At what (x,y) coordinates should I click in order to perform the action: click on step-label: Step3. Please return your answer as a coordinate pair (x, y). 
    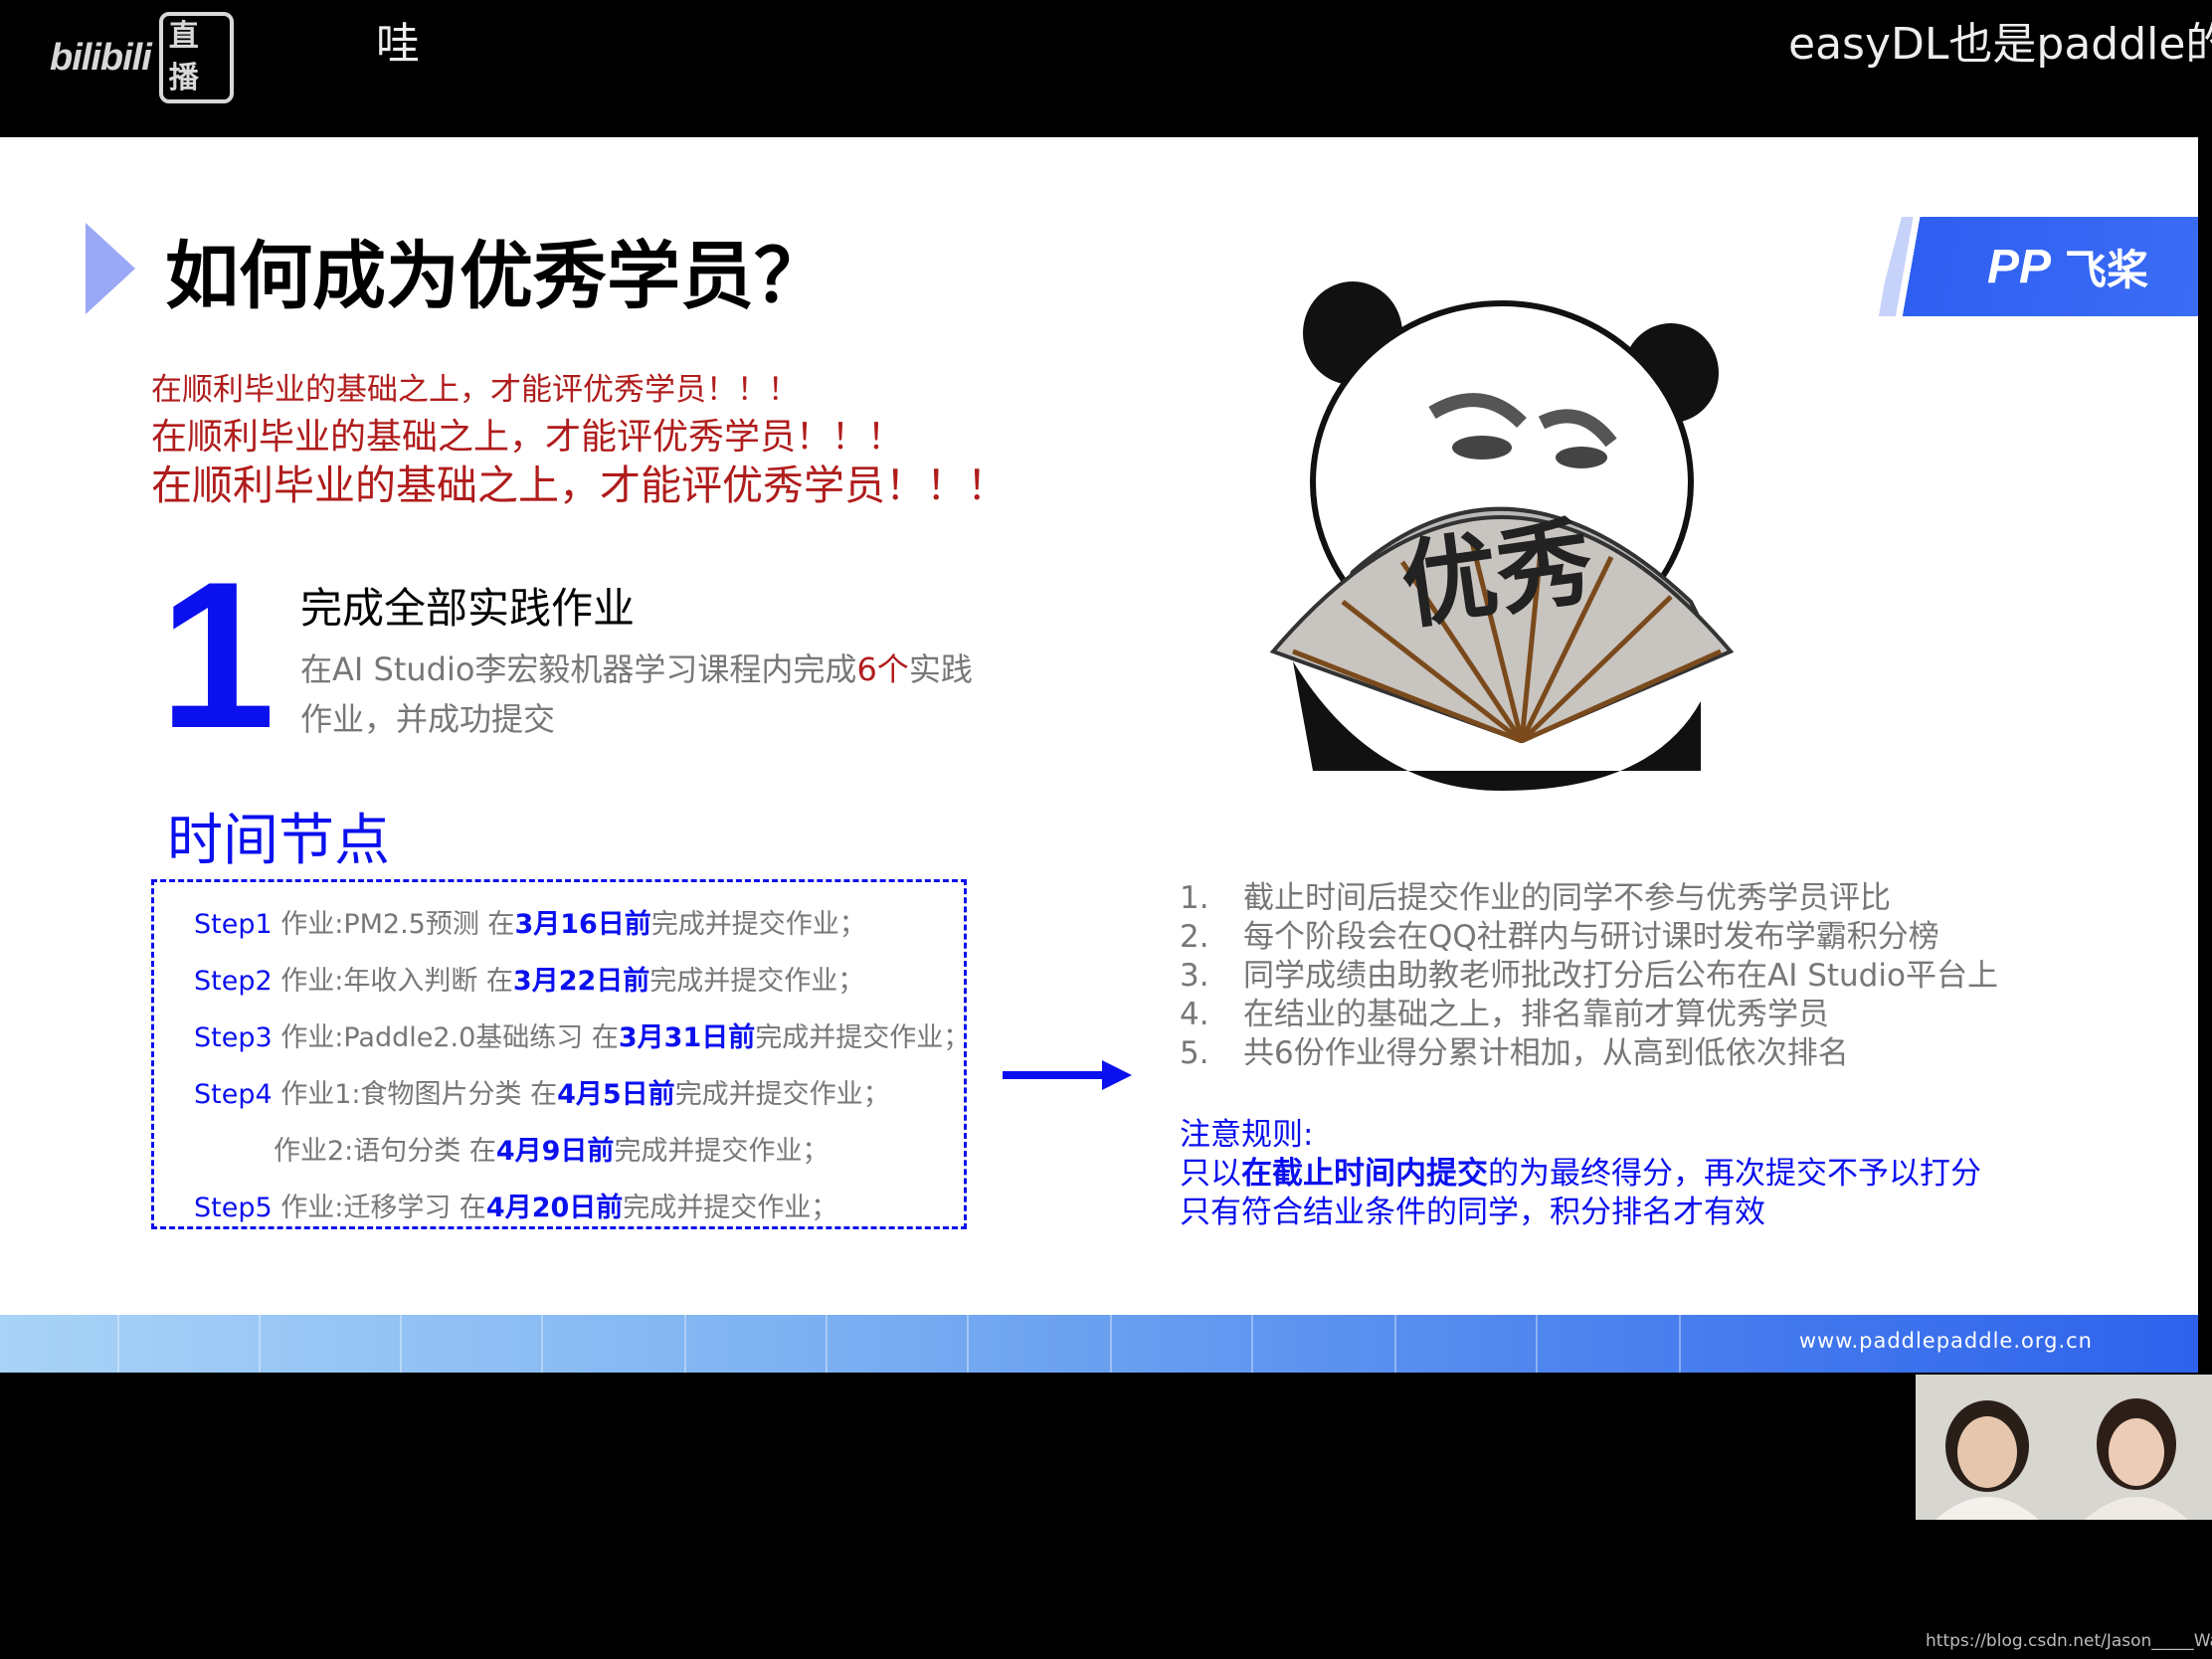
    Looking at the image, I should click on (233, 1037).